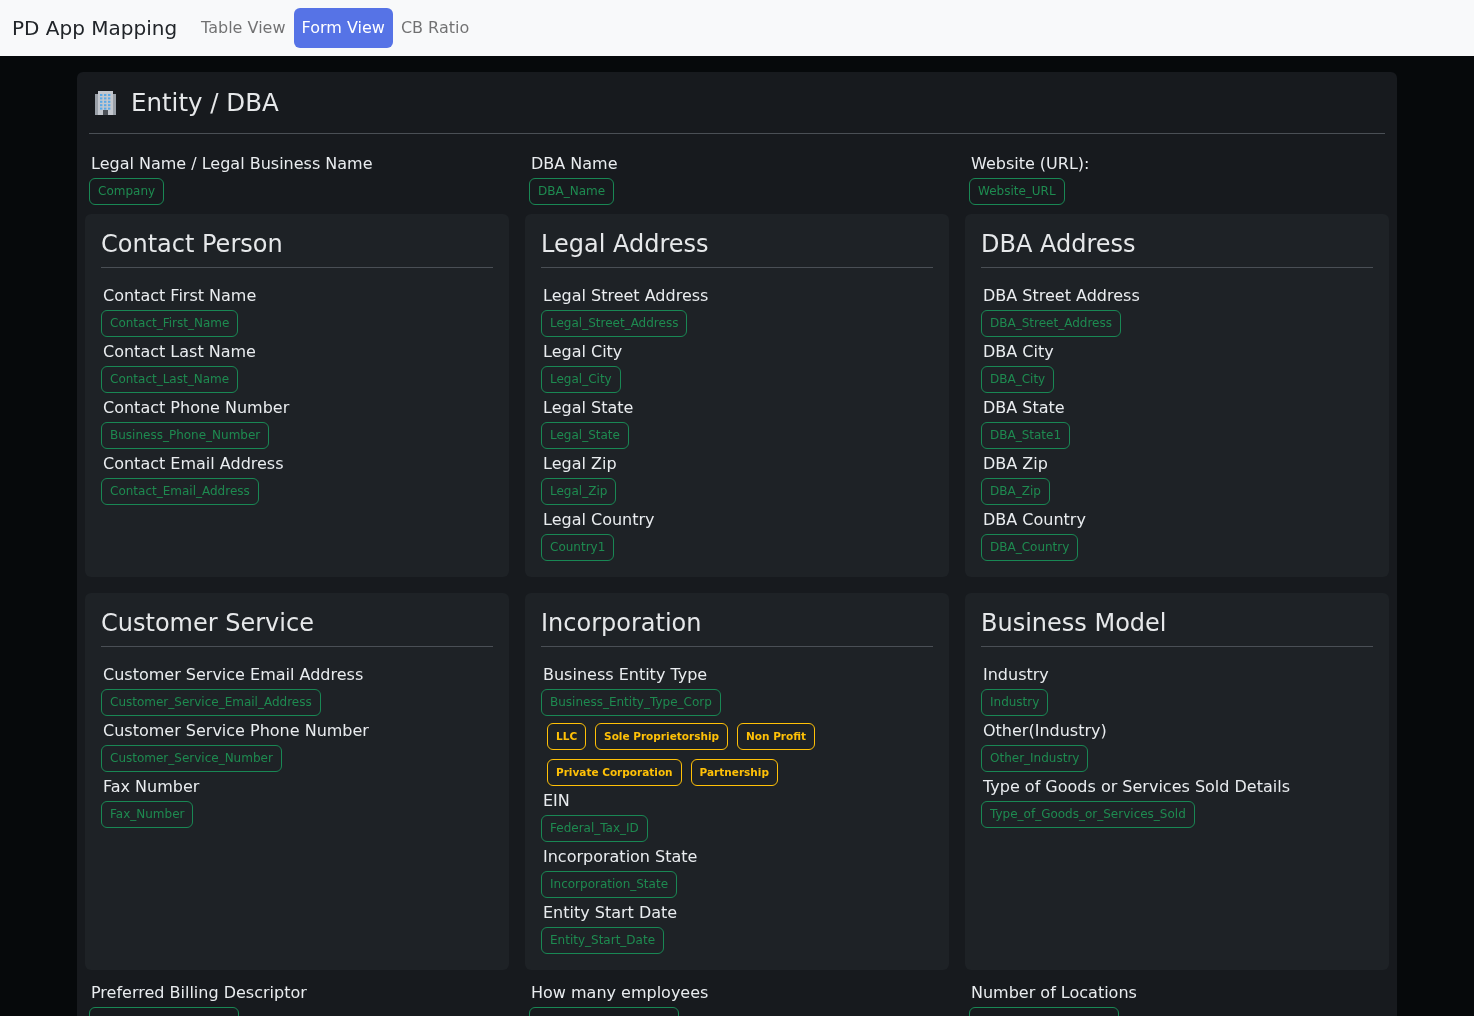 The width and height of the screenshot is (1474, 1016). Describe the element at coordinates (170, 379) in the screenshot. I see `field-tag: Contact_Last_Name` at that location.